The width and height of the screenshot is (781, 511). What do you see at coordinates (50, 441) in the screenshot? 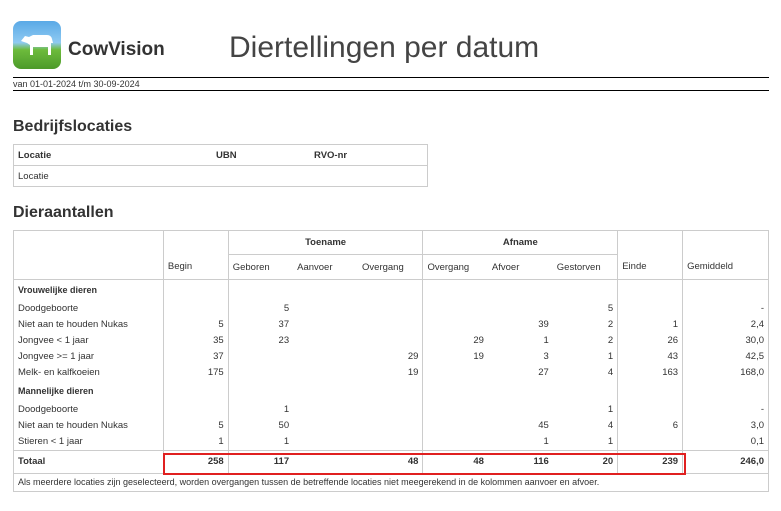
I see `row-label: Stieren < 1 jaar` at bounding box center [50, 441].